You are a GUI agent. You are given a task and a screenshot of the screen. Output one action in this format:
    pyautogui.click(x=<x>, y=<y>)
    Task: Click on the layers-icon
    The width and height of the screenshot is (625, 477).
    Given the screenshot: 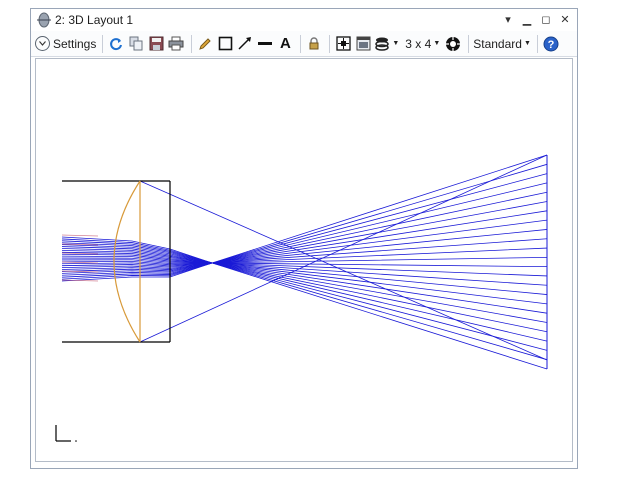 What is the action you would take?
    pyautogui.click(x=382, y=44)
    